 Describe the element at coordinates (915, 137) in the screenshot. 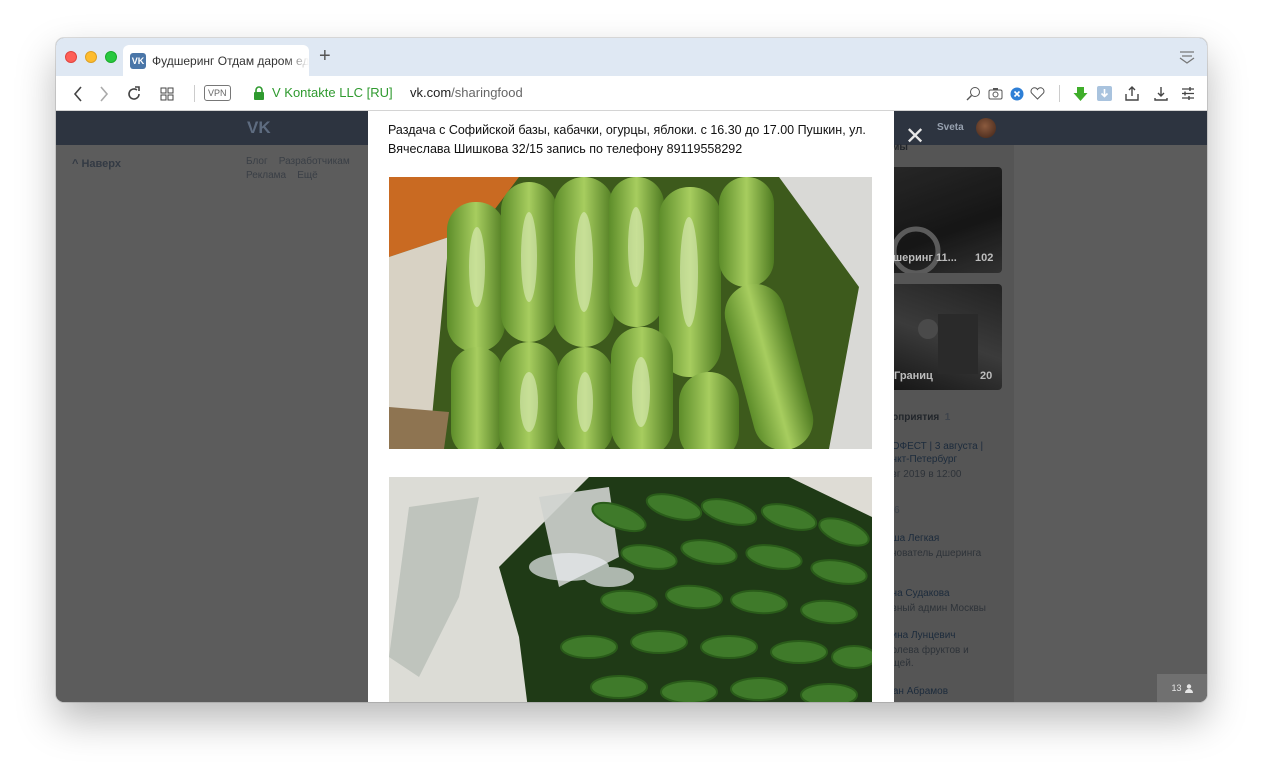

I see `close-viewer-button: ✕` at that location.